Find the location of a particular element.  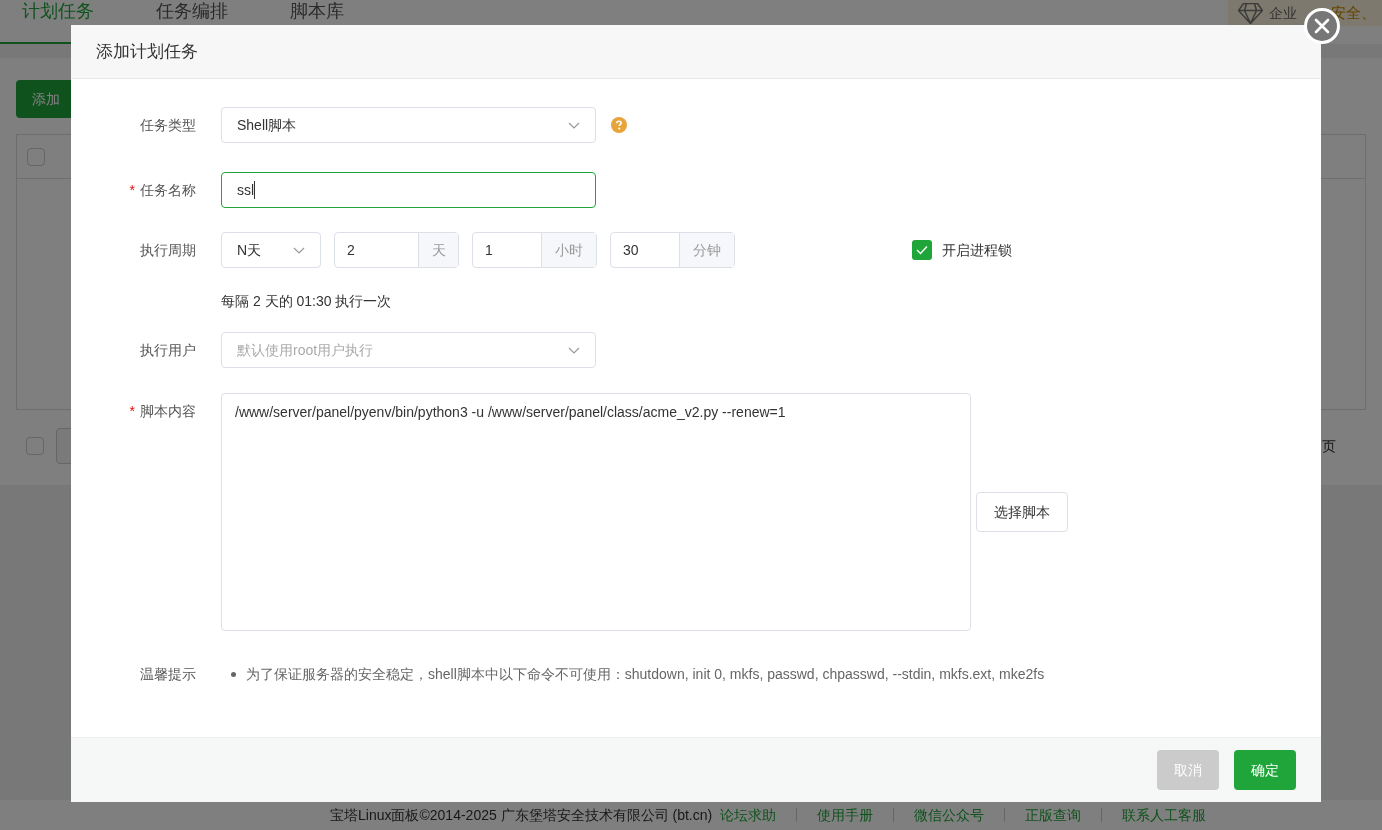

help-icon is located at coordinates (619, 125).